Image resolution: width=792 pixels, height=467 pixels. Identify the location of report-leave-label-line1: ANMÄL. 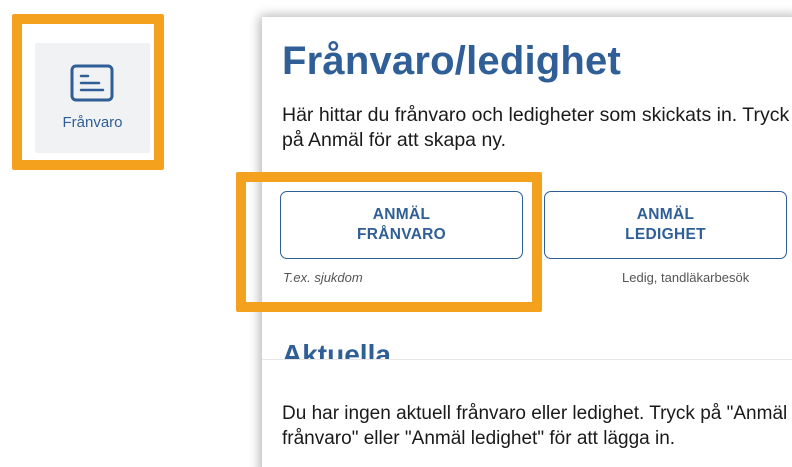
(665, 214).